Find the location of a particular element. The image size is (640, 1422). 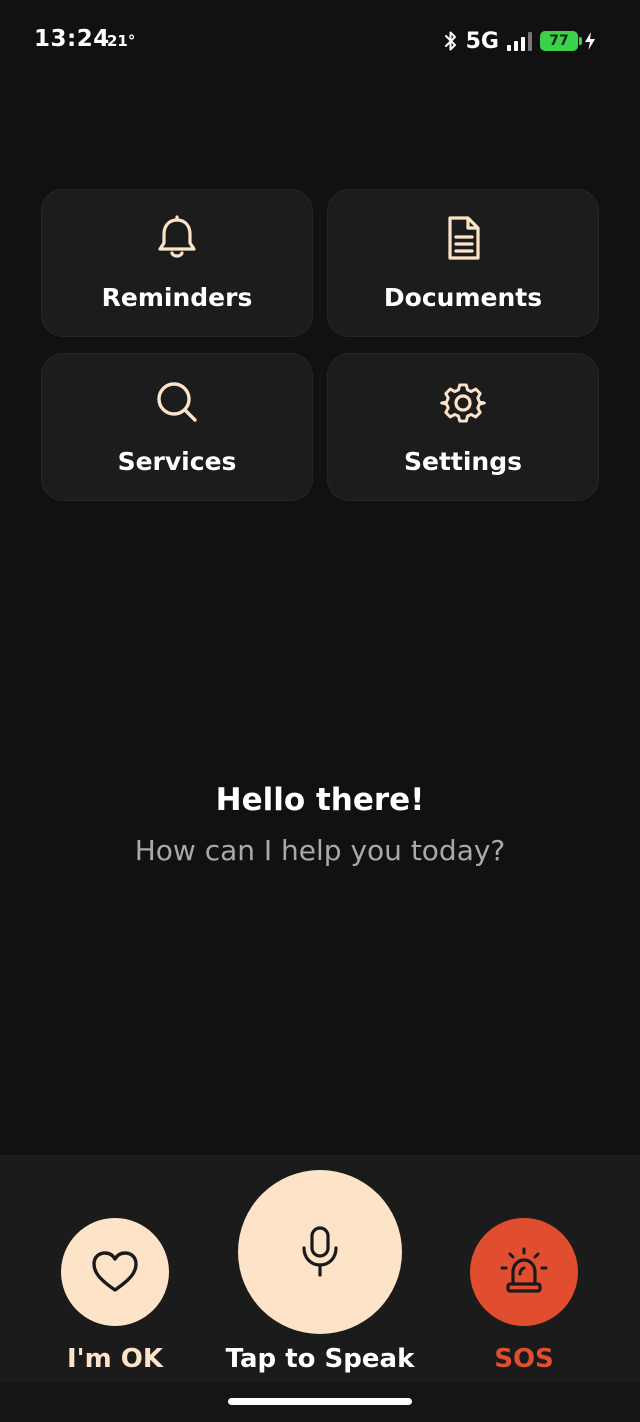

tap-to-speak-label: Tap to Speak is located at coordinates (320, 1359).